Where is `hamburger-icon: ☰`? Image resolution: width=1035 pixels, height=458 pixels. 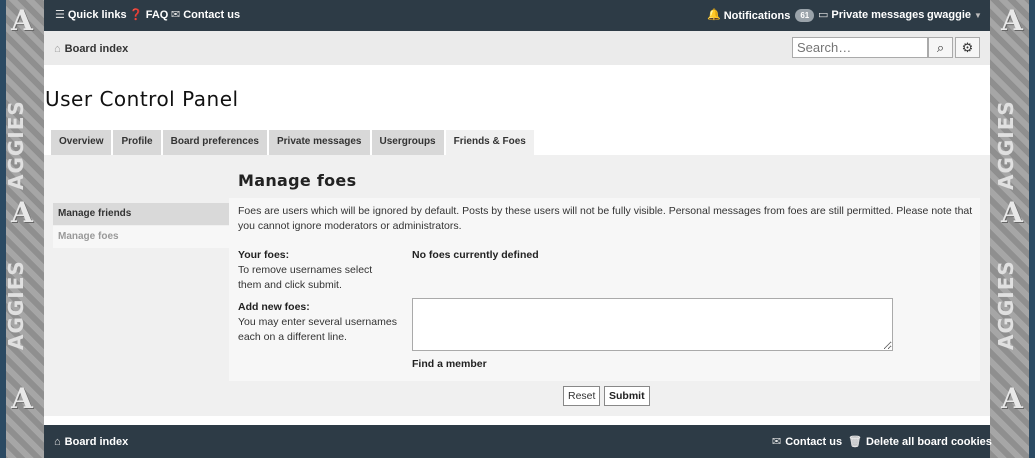
hamburger-icon: ☰ is located at coordinates (60, 14).